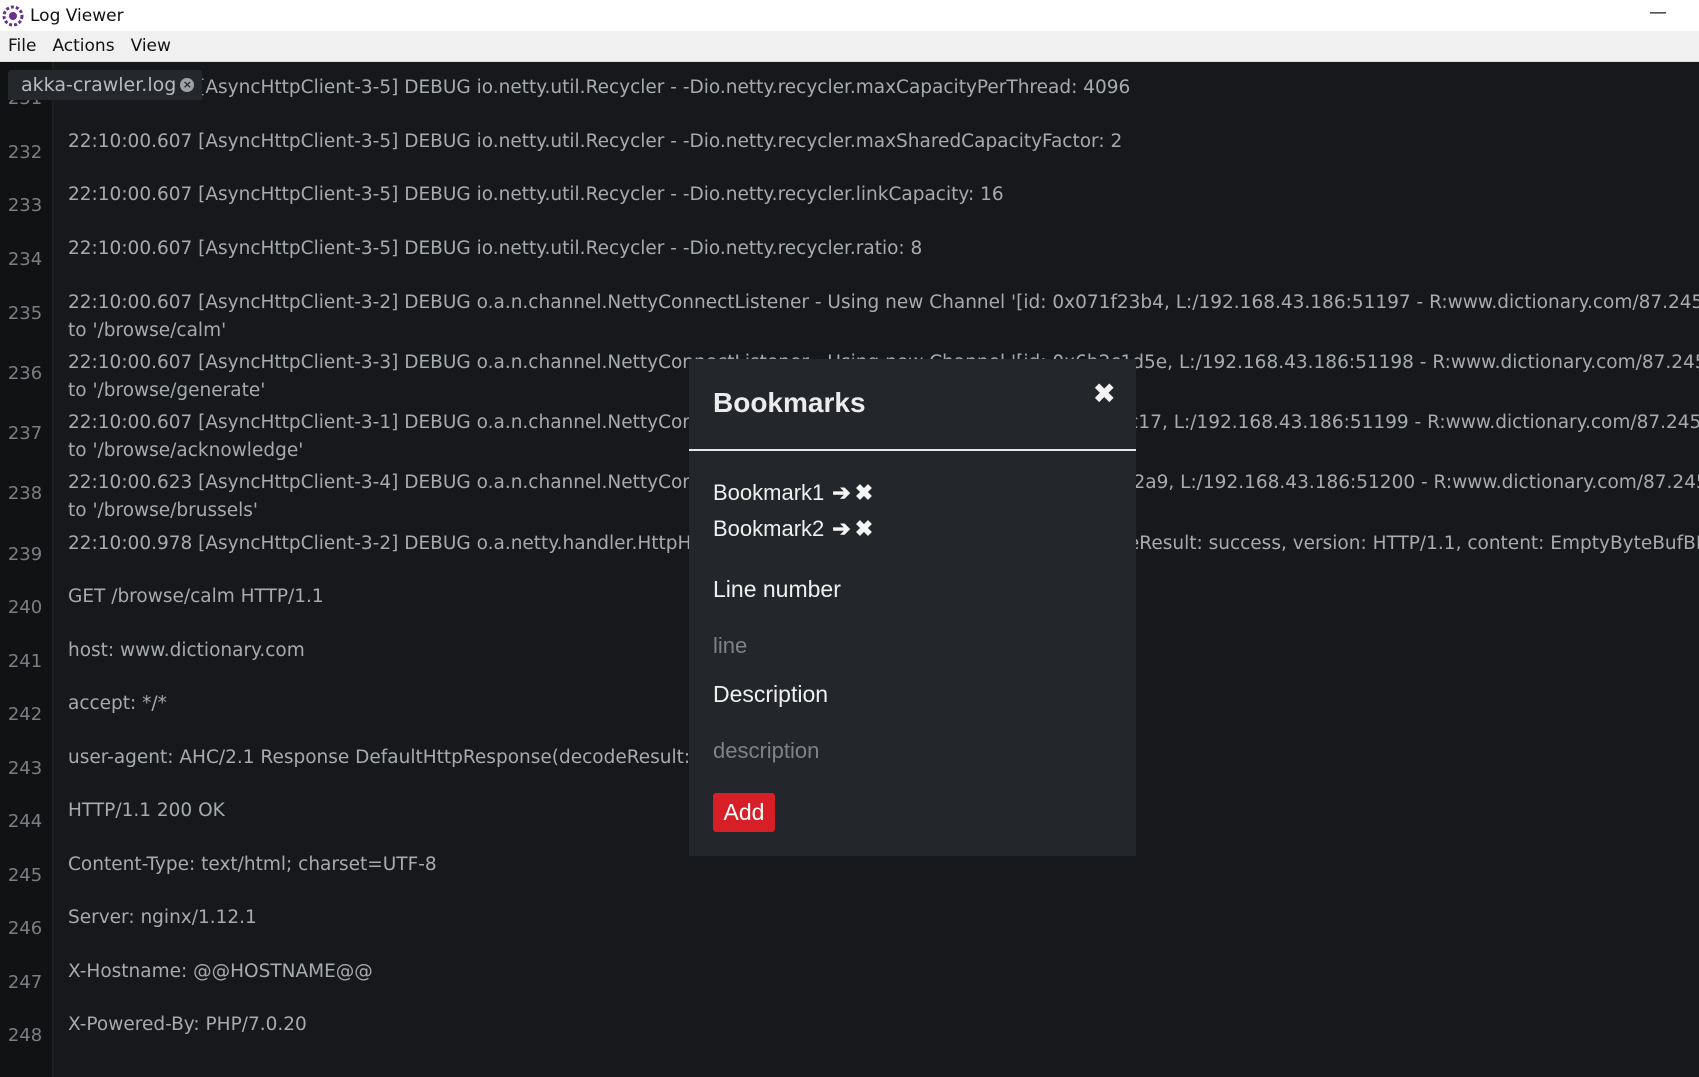  Describe the element at coordinates (25, 152) in the screenshot. I see `line-number: 232` at that location.